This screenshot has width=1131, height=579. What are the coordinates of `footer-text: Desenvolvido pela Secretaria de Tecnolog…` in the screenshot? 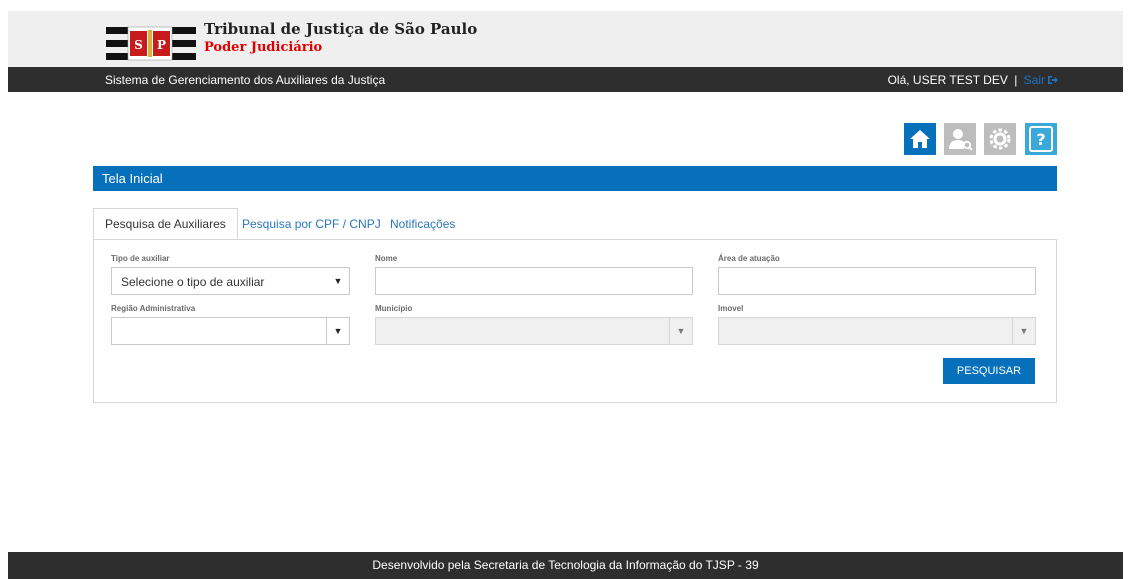 It's located at (565, 565).